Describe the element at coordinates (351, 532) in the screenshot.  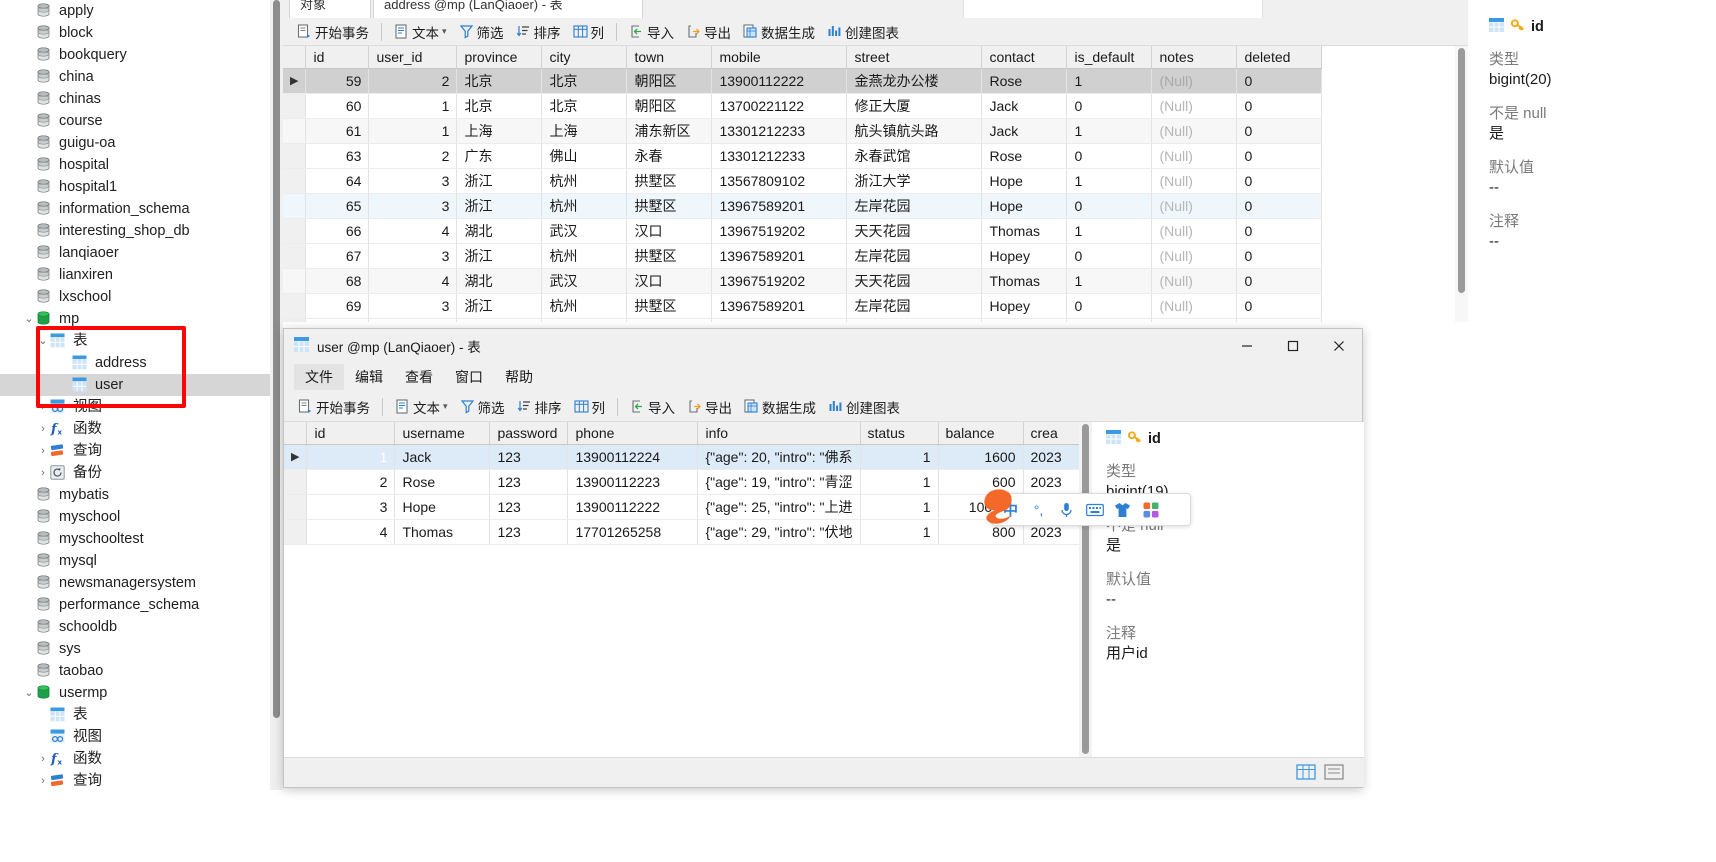
I see `table-cell-id: 4` at that location.